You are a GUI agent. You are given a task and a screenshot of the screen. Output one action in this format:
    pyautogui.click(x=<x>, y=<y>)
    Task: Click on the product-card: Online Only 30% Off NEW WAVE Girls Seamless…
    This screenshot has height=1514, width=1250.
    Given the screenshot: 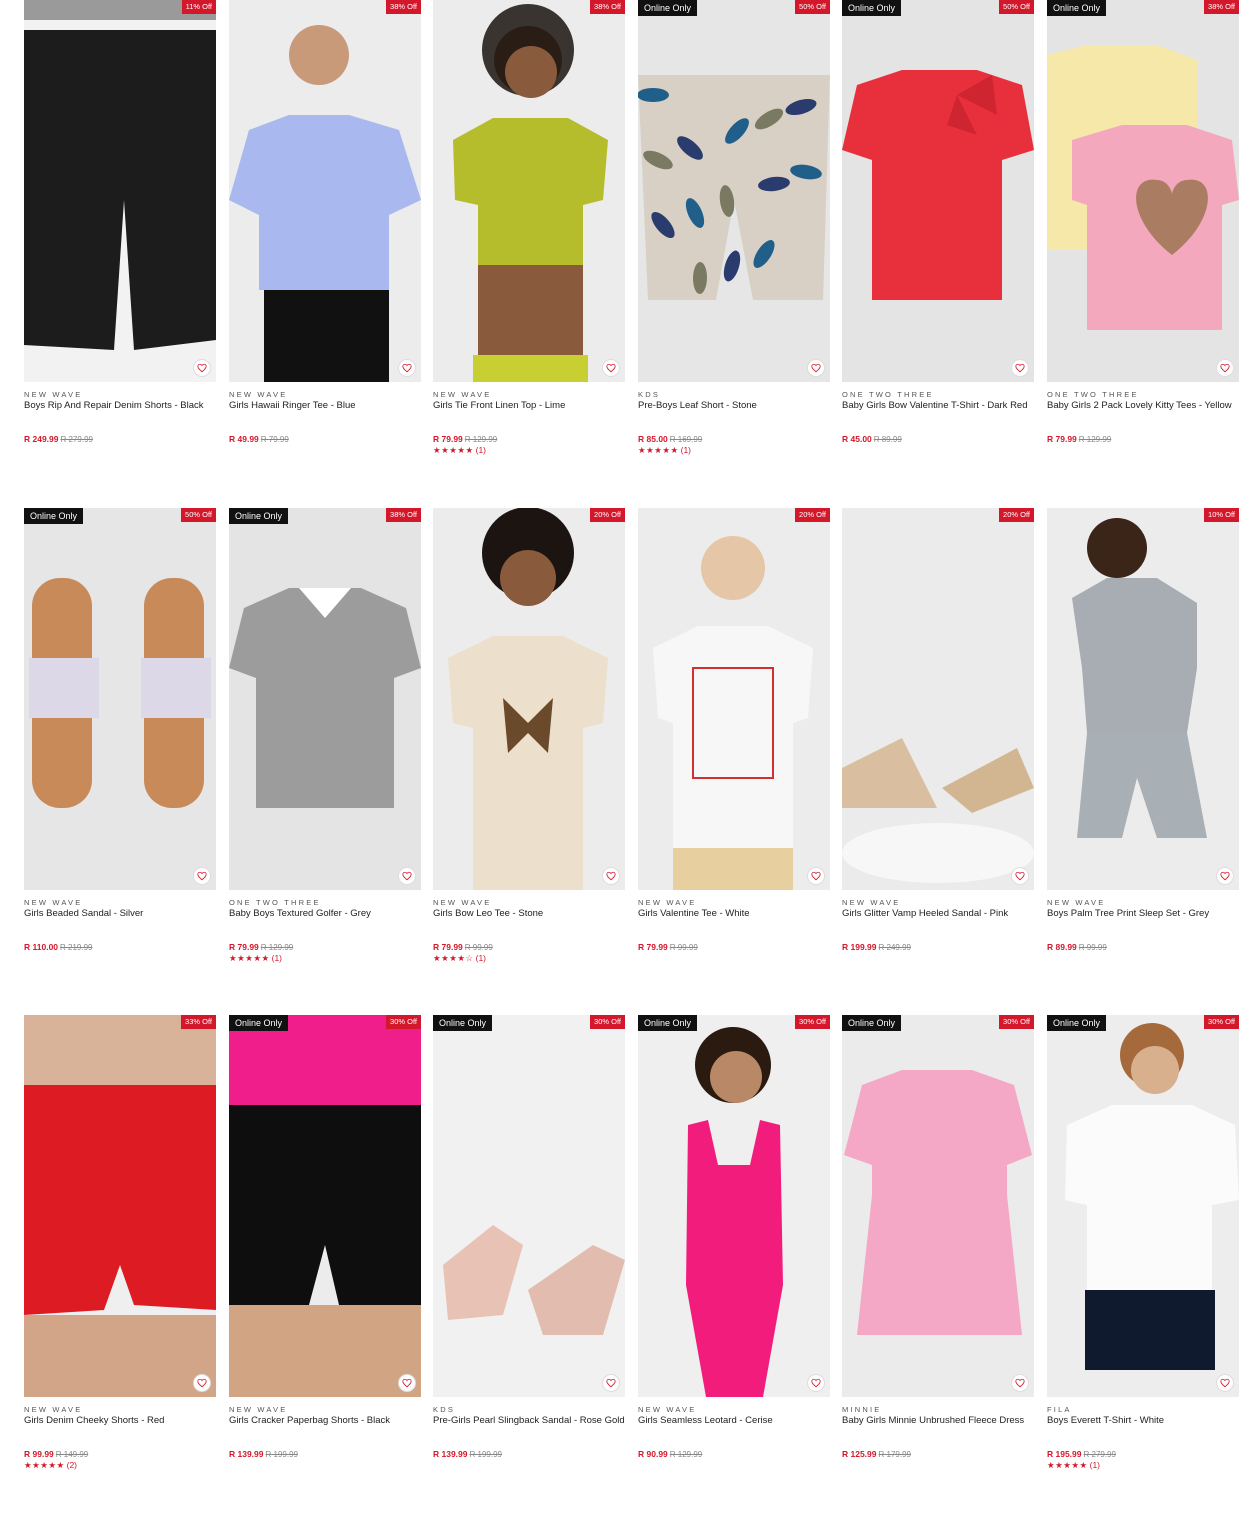 What is the action you would take?
    pyautogui.click(x=734, y=1250)
    